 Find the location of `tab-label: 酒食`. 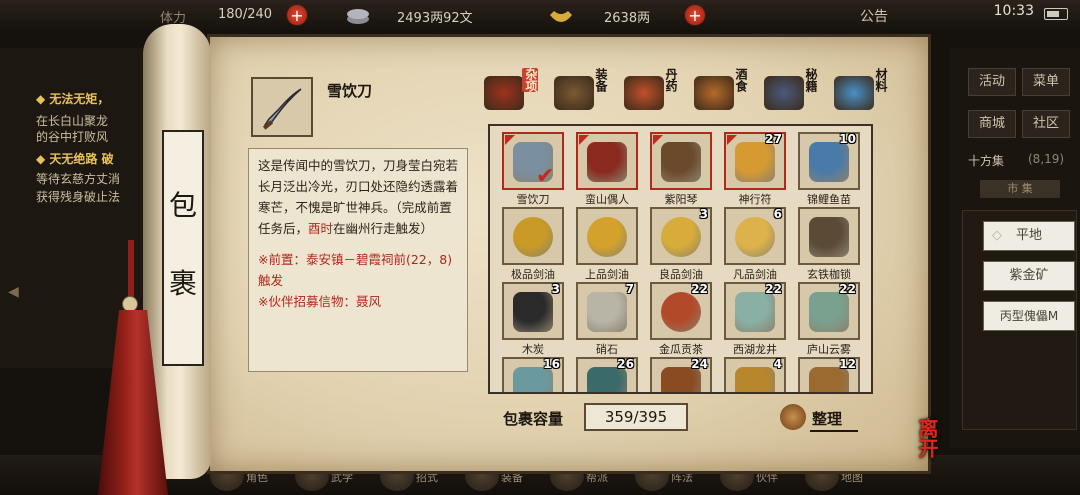

tab-label: 酒食 is located at coordinates (741, 80).